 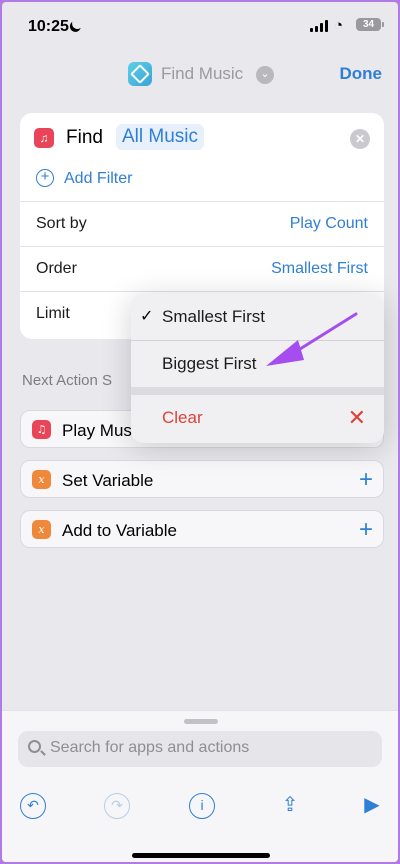 What do you see at coordinates (210, 748) in the screenshot?
I see `search-input` at bounding box center [210, 748].